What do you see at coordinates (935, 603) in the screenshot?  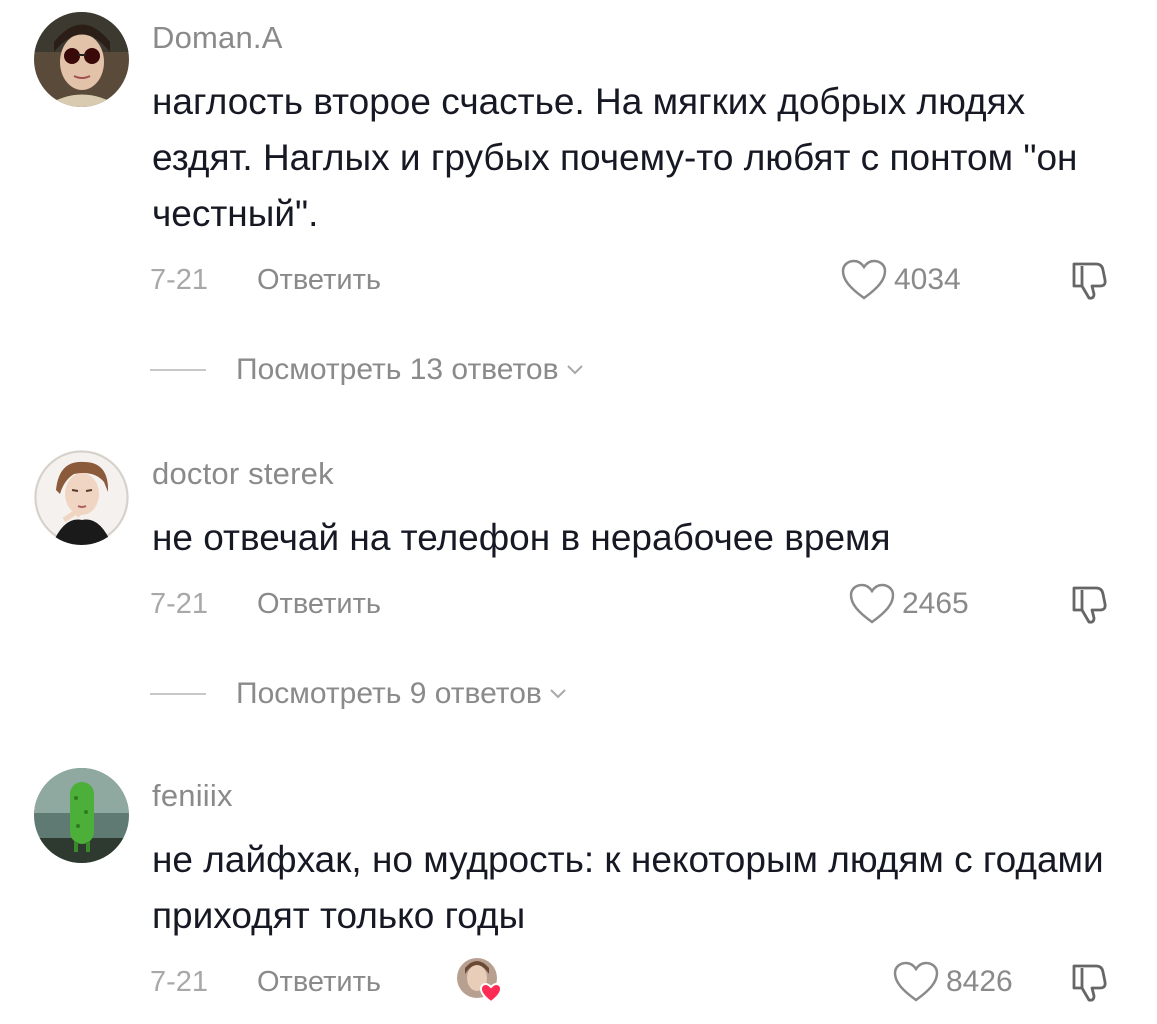 I see `like-count: 2465` at bounding box center [935, 603].